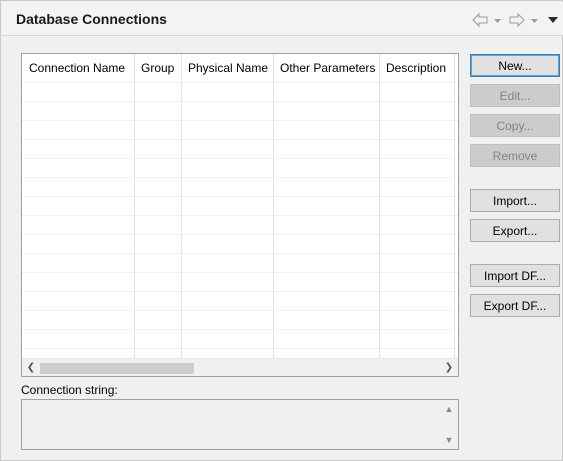 The image size is (563, 461). Describe the element at coordinates (480, 20) in the screenshot. I see `back-arrow-icon` at that location.